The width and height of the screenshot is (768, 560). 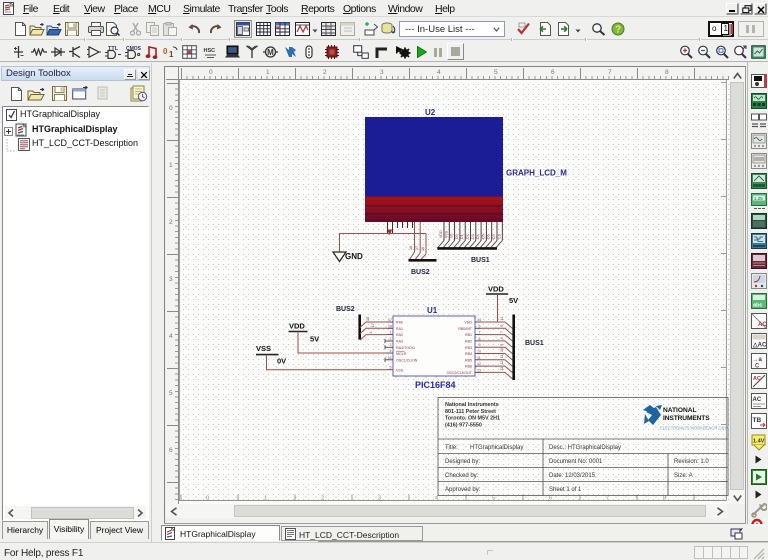 I want to click on svg-text: V0, so click(x=452, y=236).